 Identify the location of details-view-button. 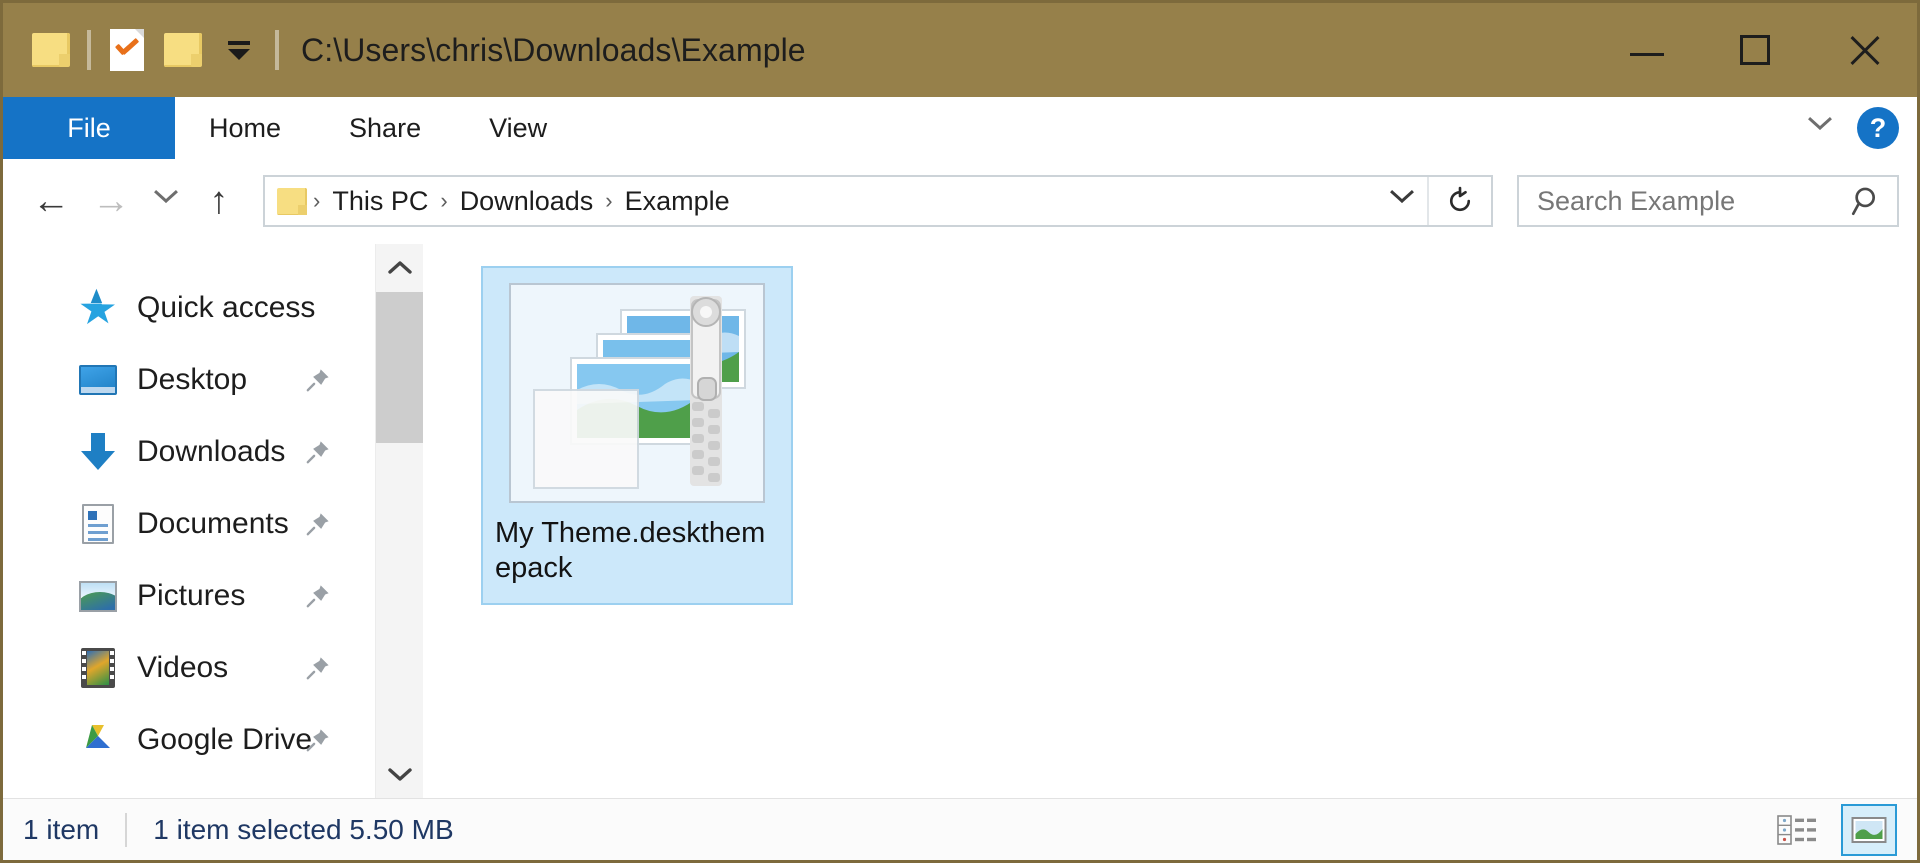
(1797, 830).